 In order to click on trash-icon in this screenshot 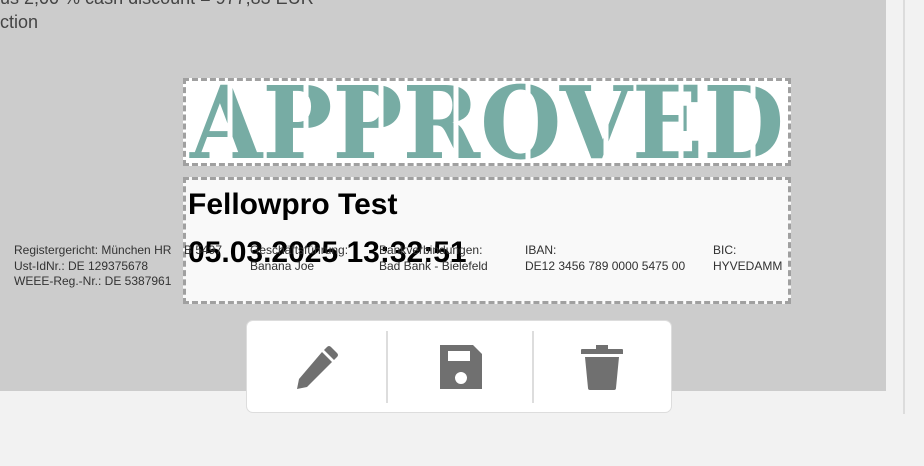, I will do `click(602, 367)`.